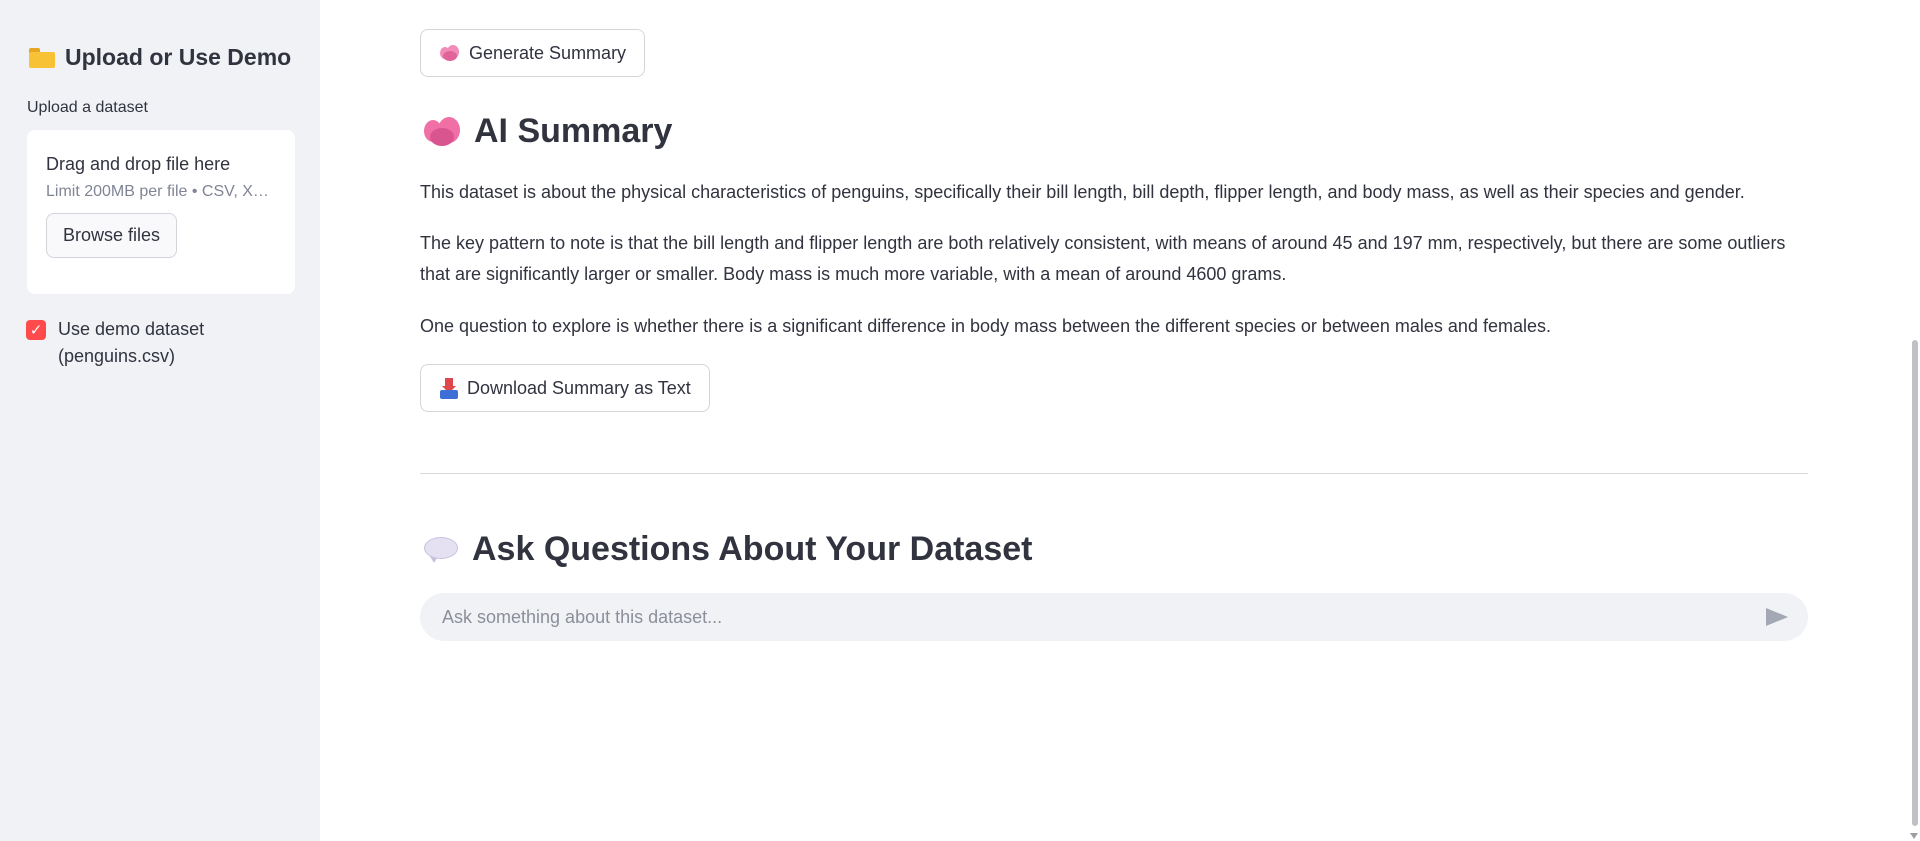  Describe the element at coordinates (1103, 617) in the screenshot. I see `chat-input` at that location.